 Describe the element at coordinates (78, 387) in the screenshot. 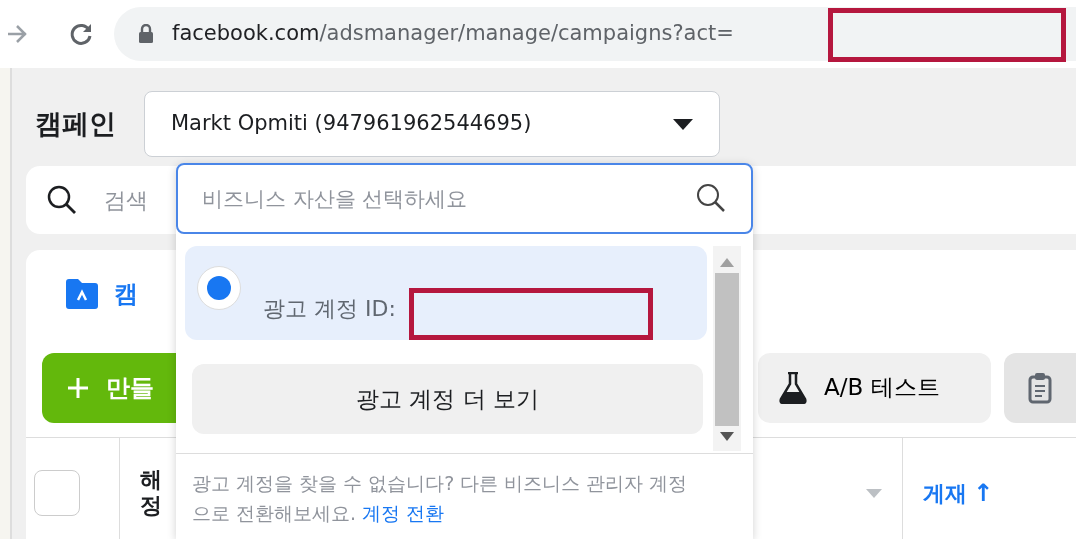

I see `plus-icon` at that location.